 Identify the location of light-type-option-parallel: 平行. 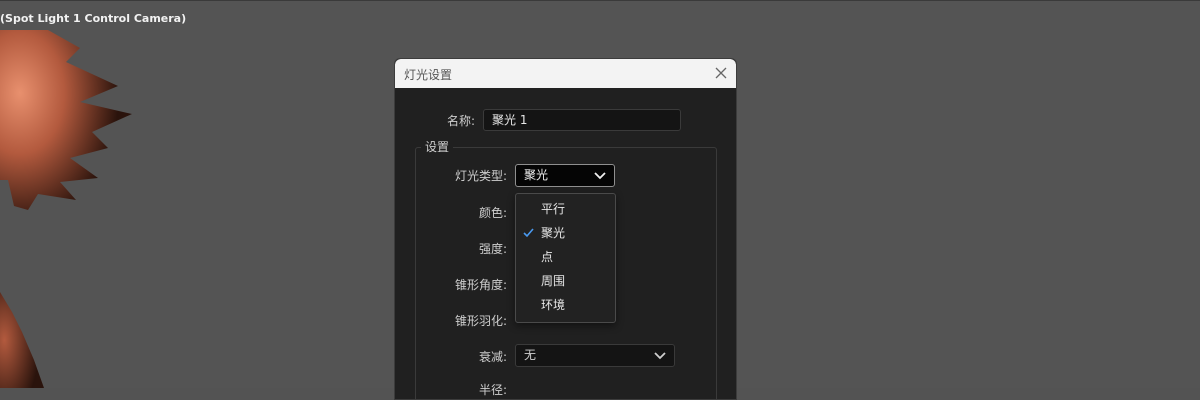
(565, 209).